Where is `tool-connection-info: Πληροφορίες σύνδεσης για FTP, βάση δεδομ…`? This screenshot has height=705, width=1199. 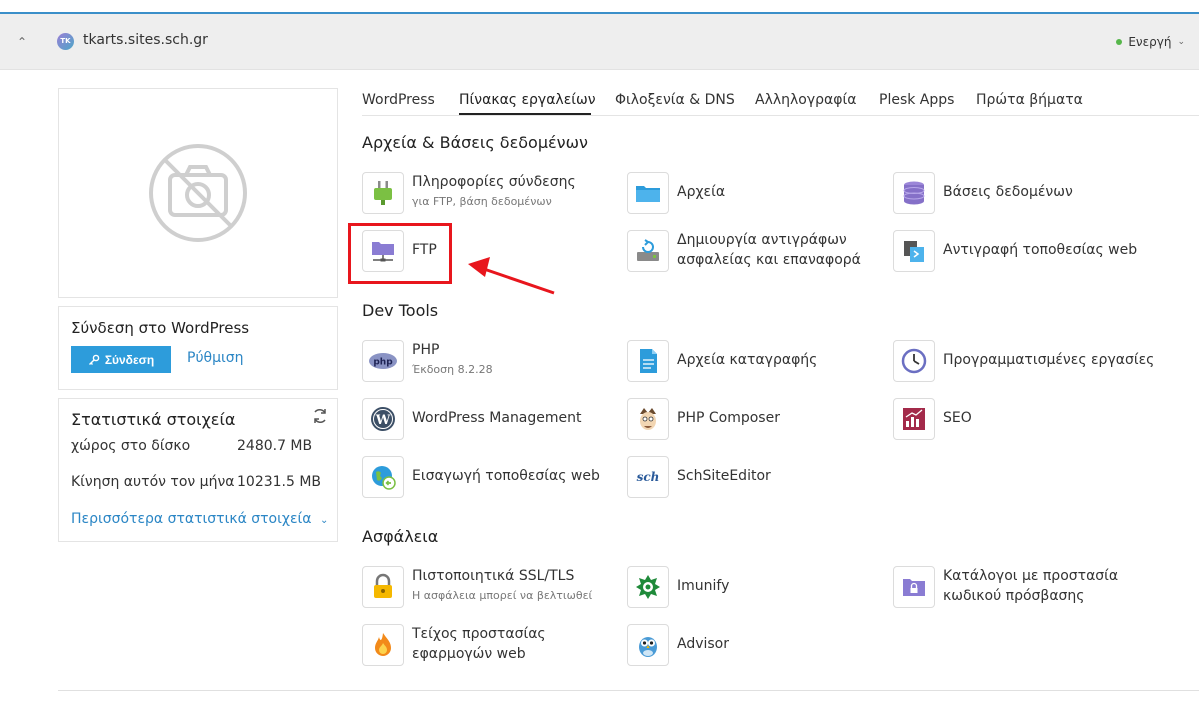 tool-connection-info: Πληροφορίες σύνδεσης για FTP, βάση δεδομ… is located at coordinates (469, 193).